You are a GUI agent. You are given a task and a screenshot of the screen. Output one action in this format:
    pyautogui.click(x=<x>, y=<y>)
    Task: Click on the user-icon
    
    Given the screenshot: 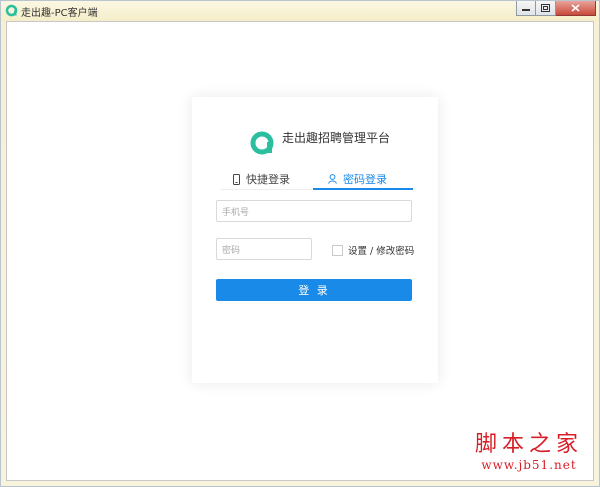 What is the action you would take?
    pyautogui.click(x=332, y=179)
    